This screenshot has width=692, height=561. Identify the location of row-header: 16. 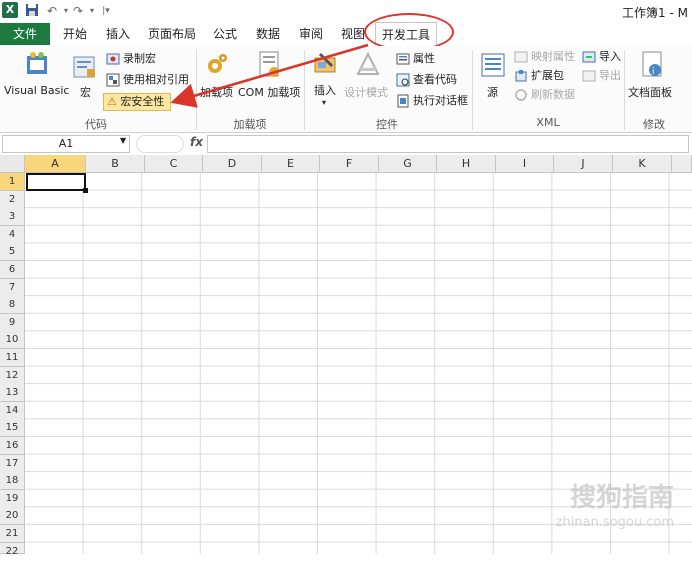
(12, 446).